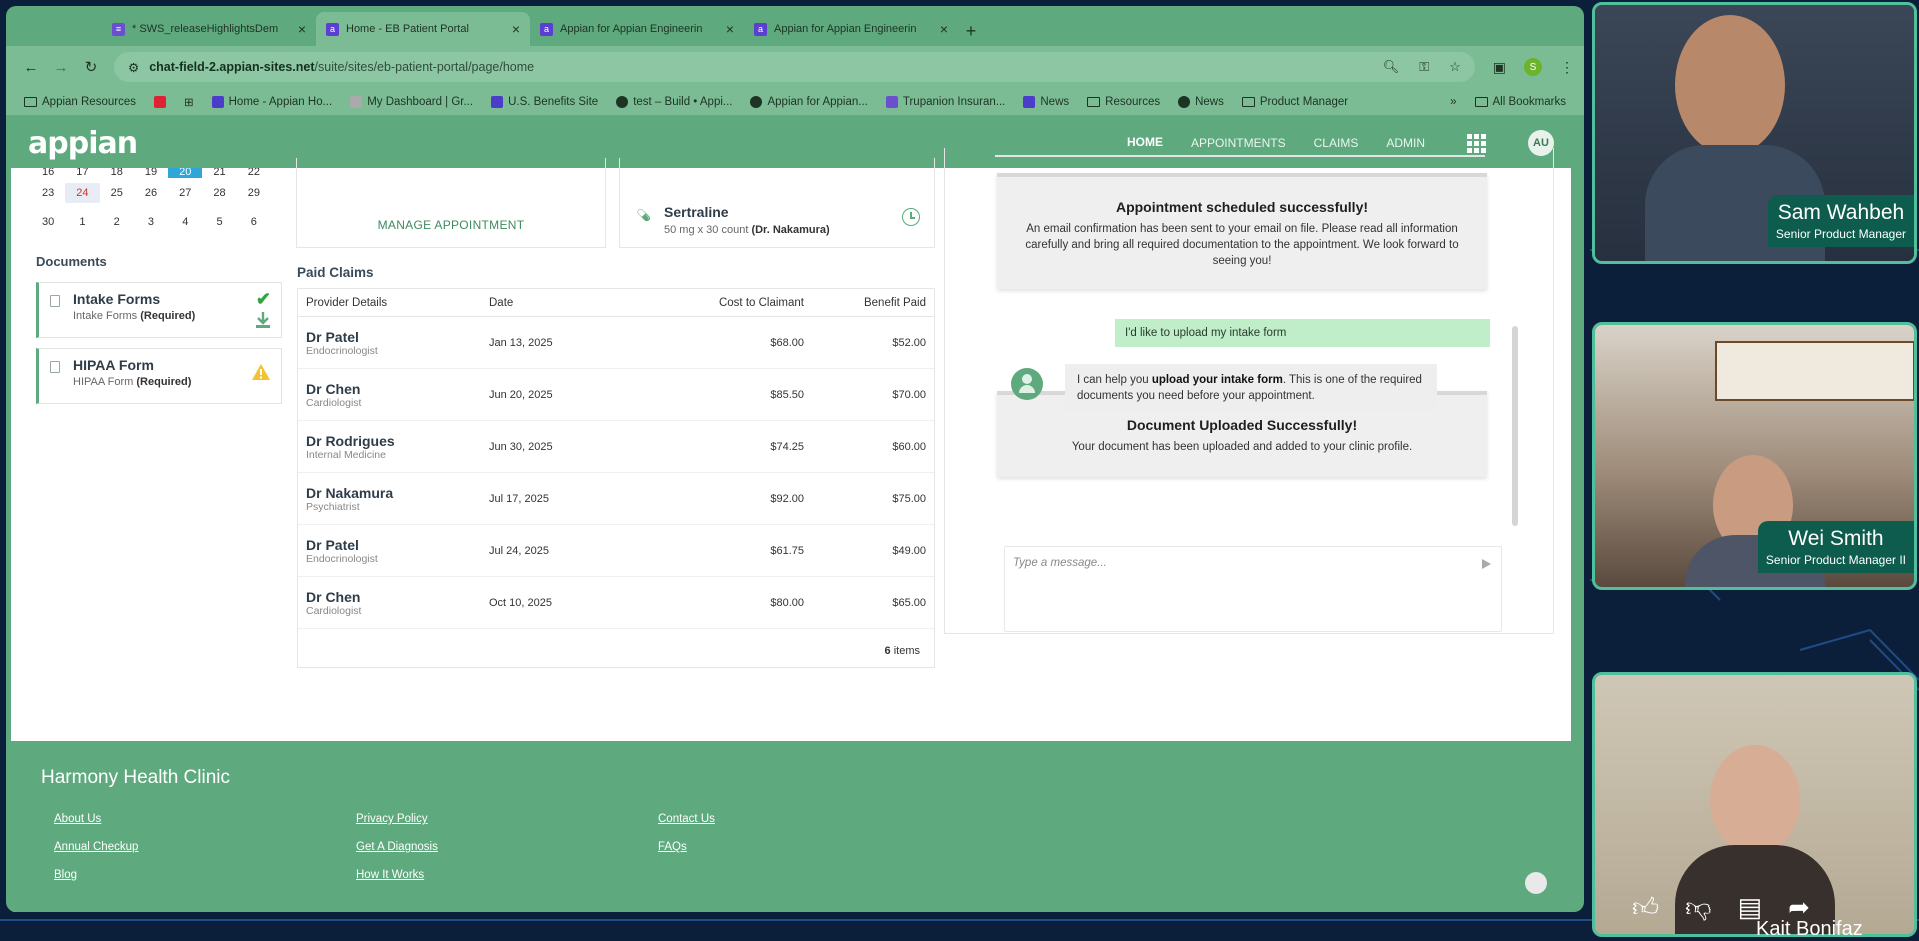  I want to click on document-type: HIPAA Form, so click(103, 382).